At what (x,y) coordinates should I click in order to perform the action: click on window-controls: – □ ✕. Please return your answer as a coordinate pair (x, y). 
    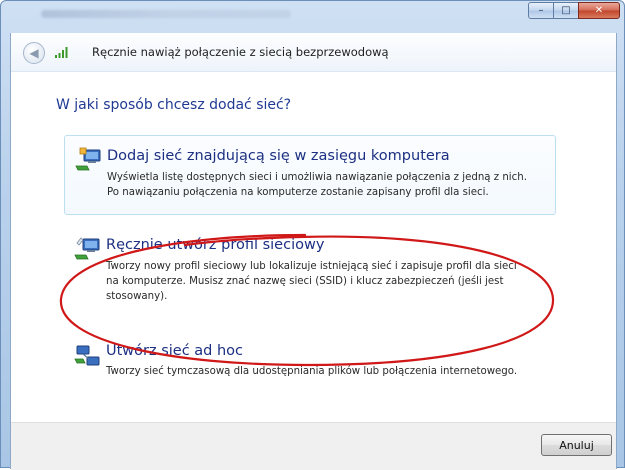
    Looking at the image, I should click on (574, 10).